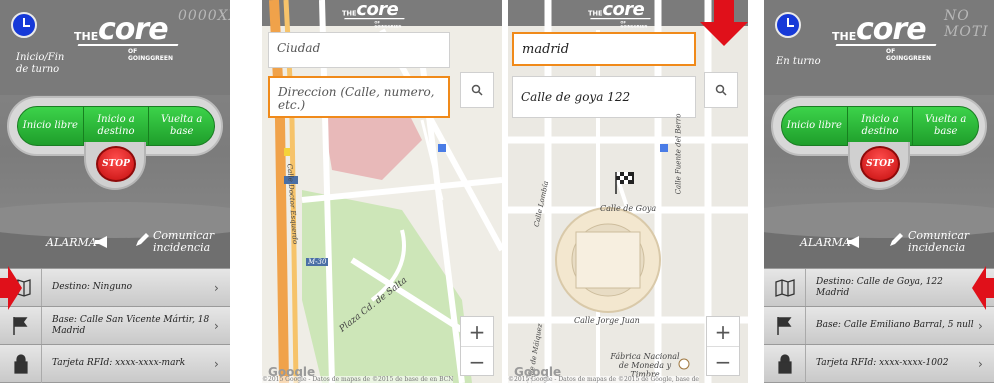  Describe the element at coordinates (92, 287) in the screenshot. I see `destination-text: Destino: Ninguno` at that location.